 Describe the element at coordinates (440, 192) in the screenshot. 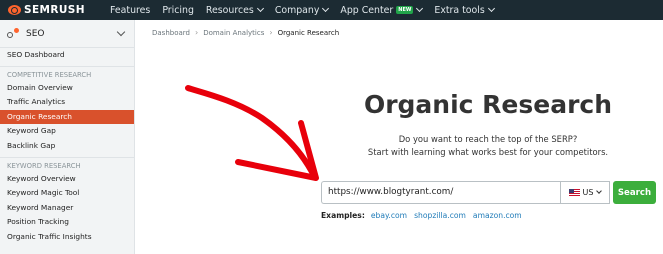

I see `domain-search-input: https://www.blogtyrant.com/` at that location.